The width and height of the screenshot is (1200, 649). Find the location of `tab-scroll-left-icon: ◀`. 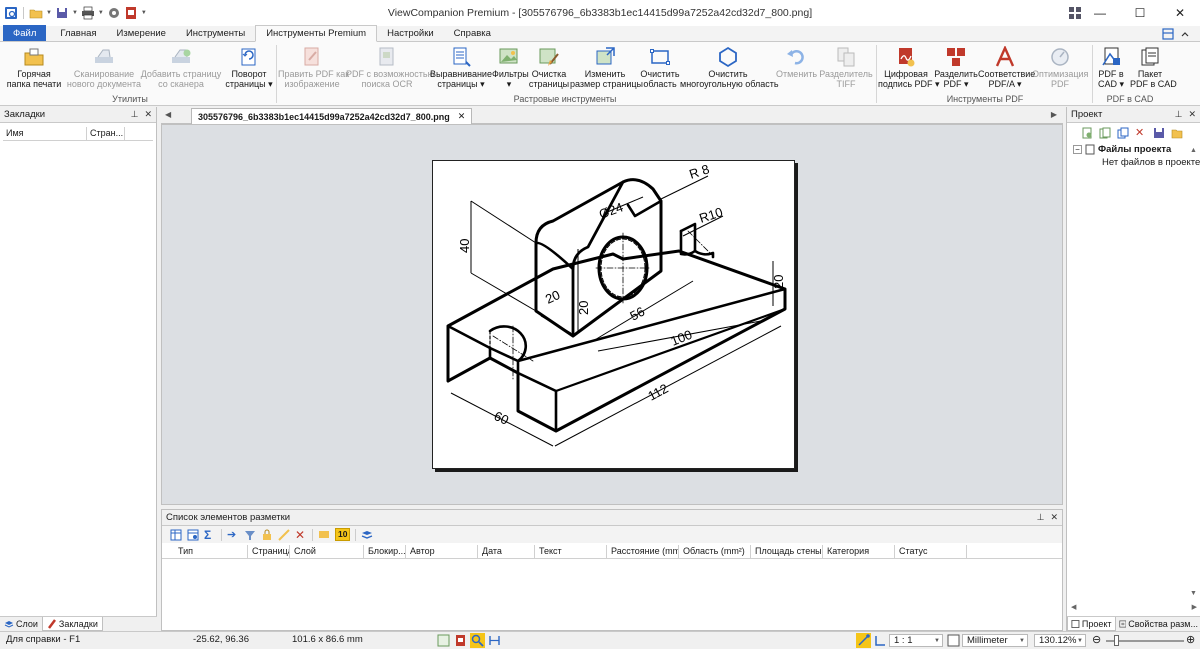

tab-scroll-left-icon: ◀ is located at coordinates (168, 114).